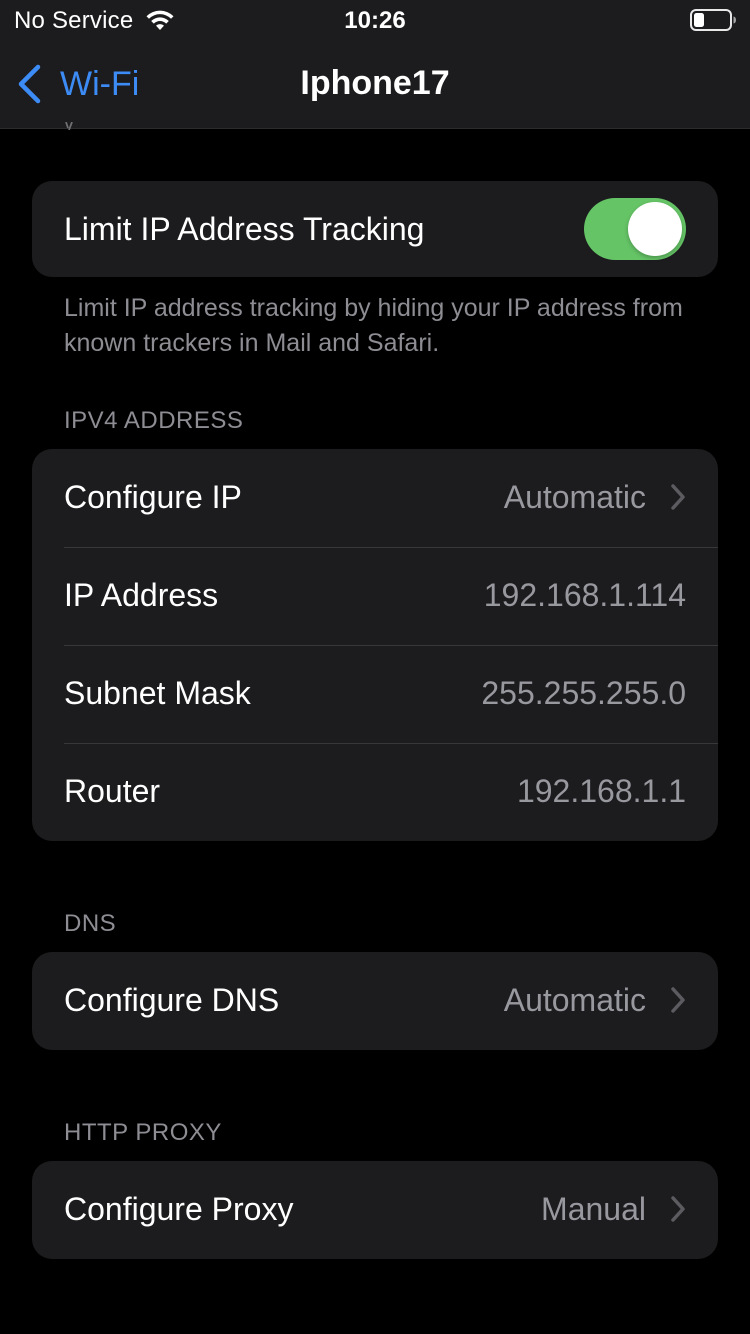  What do you see at coordinates (154, 420) in the screenshot?
I see `ipv4-section-header: IPV4 ADDRESS` at bounding box center [154, 420].